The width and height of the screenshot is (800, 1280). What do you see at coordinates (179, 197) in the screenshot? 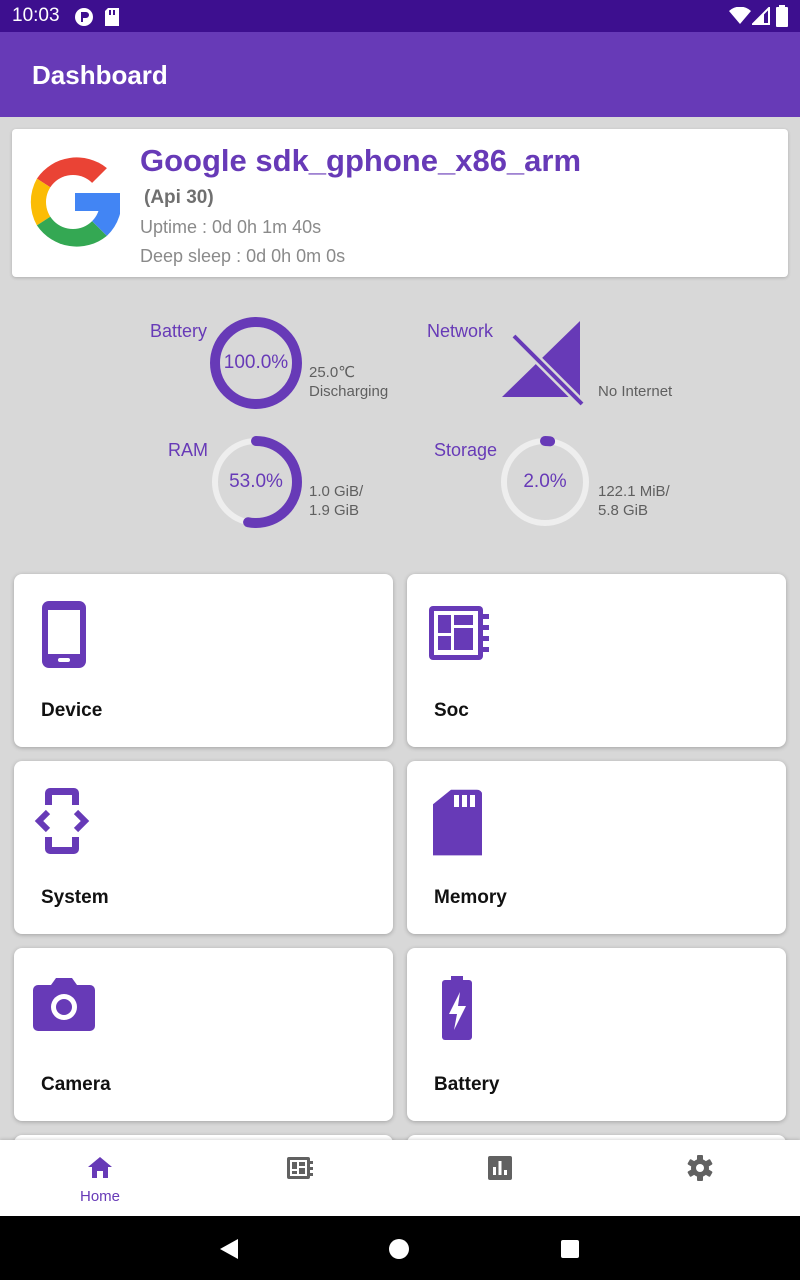
I see `api-level: (Api 30)` at bounding box center [179, 197].